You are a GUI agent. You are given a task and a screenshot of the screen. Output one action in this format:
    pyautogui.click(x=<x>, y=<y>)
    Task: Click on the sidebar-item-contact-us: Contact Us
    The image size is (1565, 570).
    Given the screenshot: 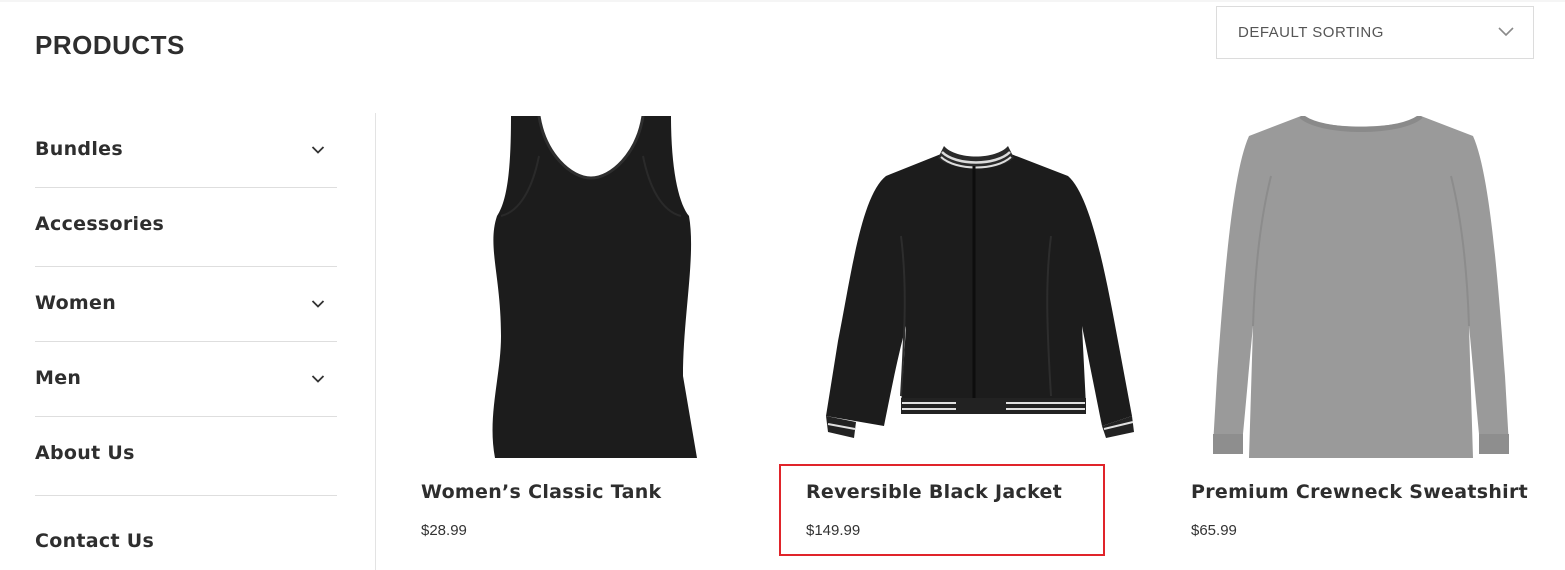 What is the action you would take?
    pyautogui.click(x=186, y=541)
    